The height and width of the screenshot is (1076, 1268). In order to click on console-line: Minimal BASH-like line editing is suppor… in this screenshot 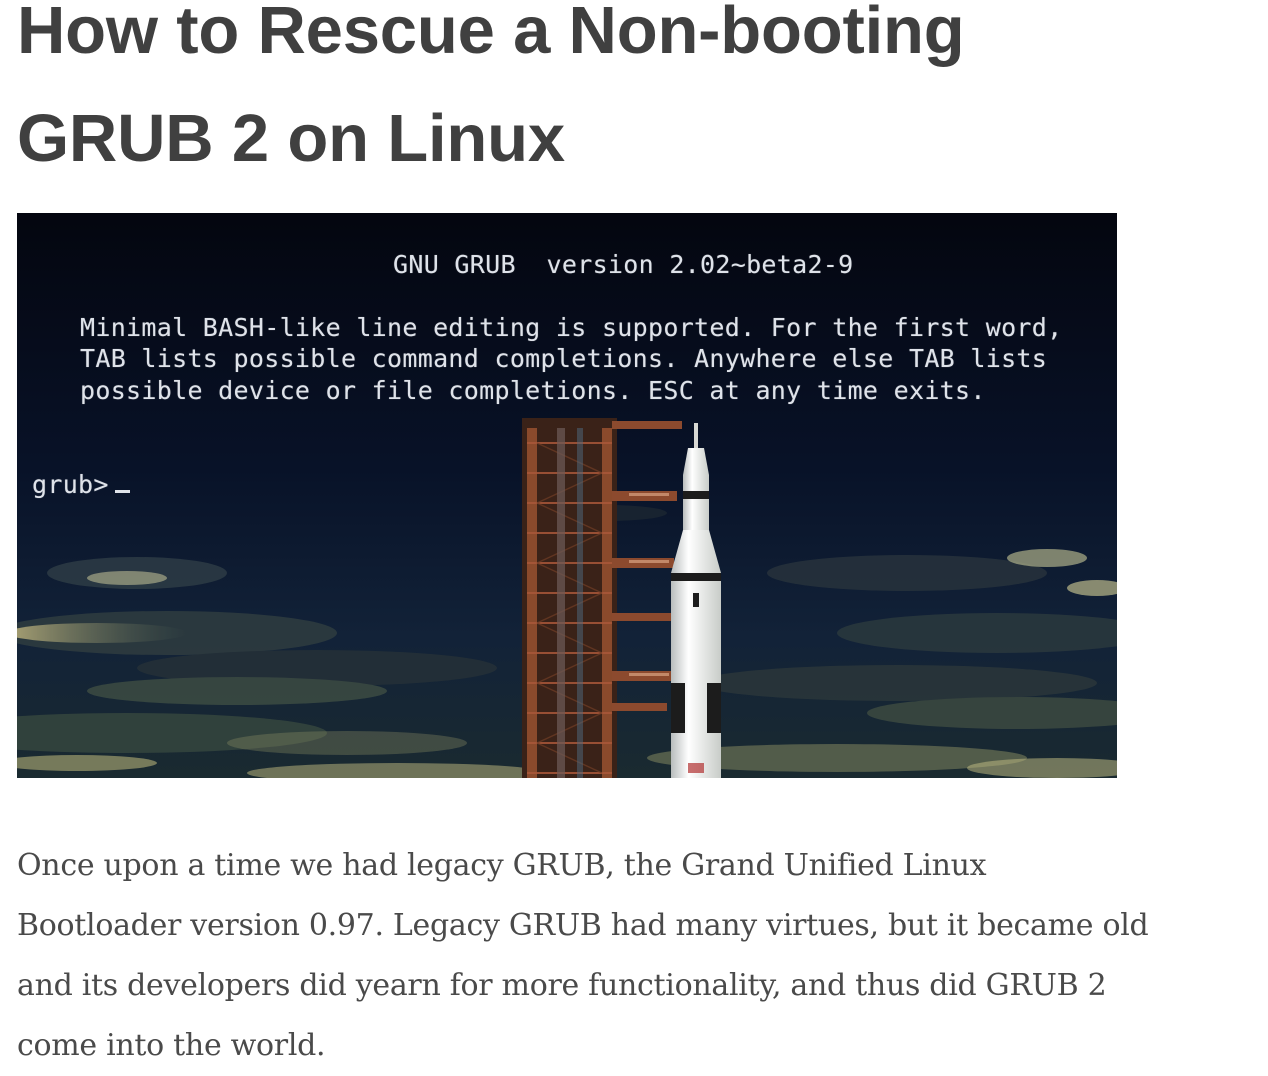, I will do `click(571, 327)`.